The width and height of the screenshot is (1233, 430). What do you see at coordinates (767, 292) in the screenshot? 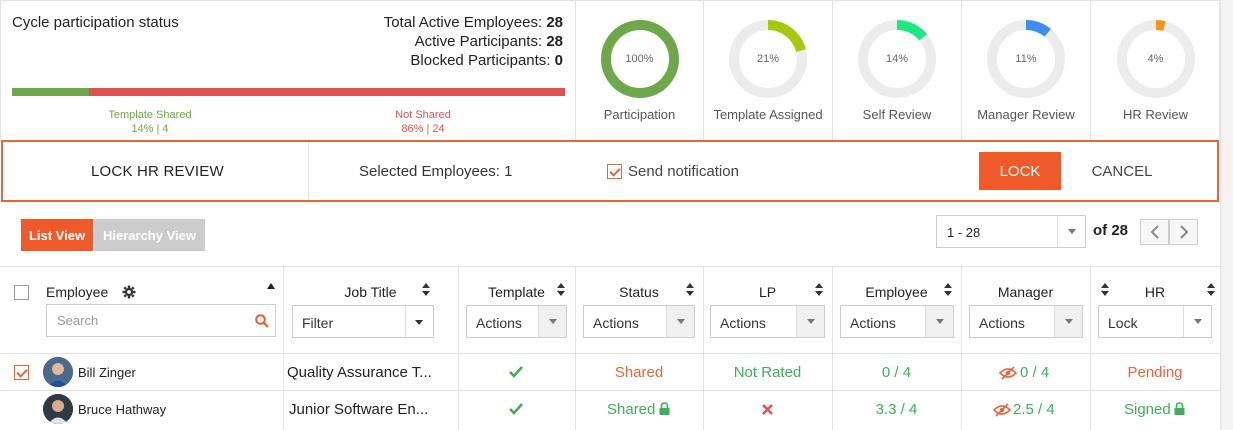
I see `lp-column-header: LP` at bounding box center [767, 292].